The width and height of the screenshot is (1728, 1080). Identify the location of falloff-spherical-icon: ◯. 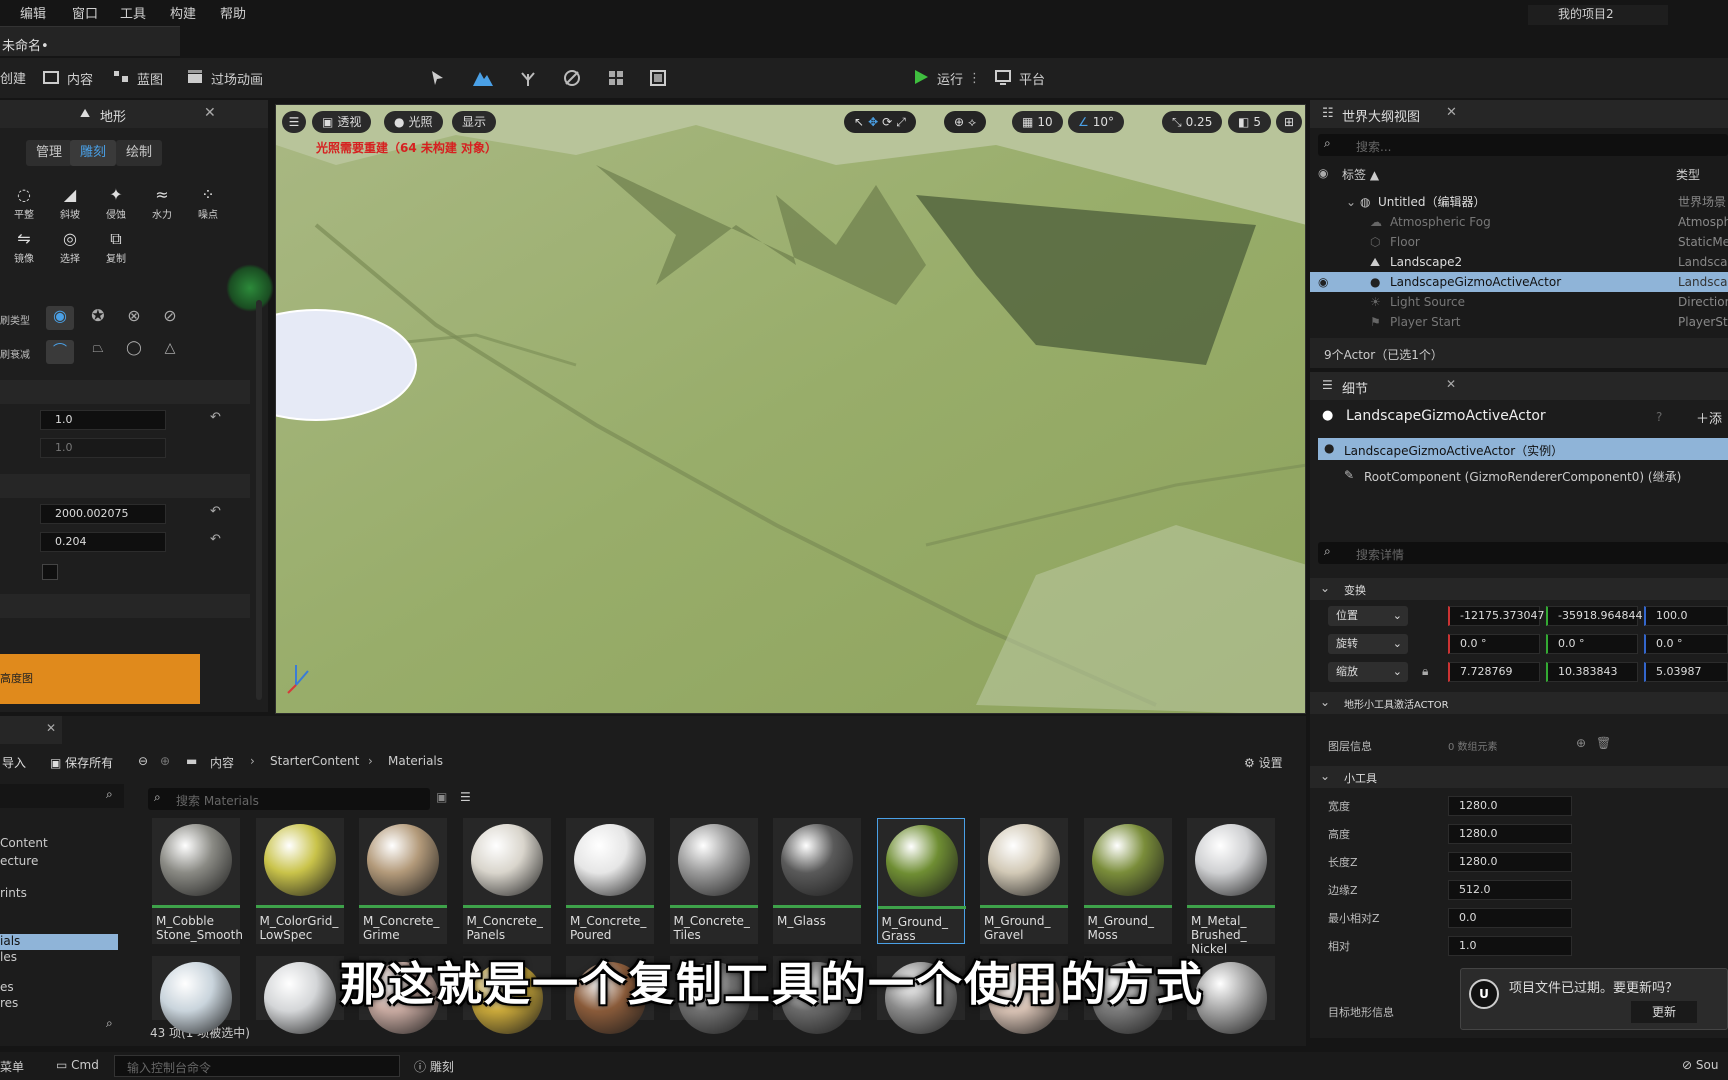
(134, 352).